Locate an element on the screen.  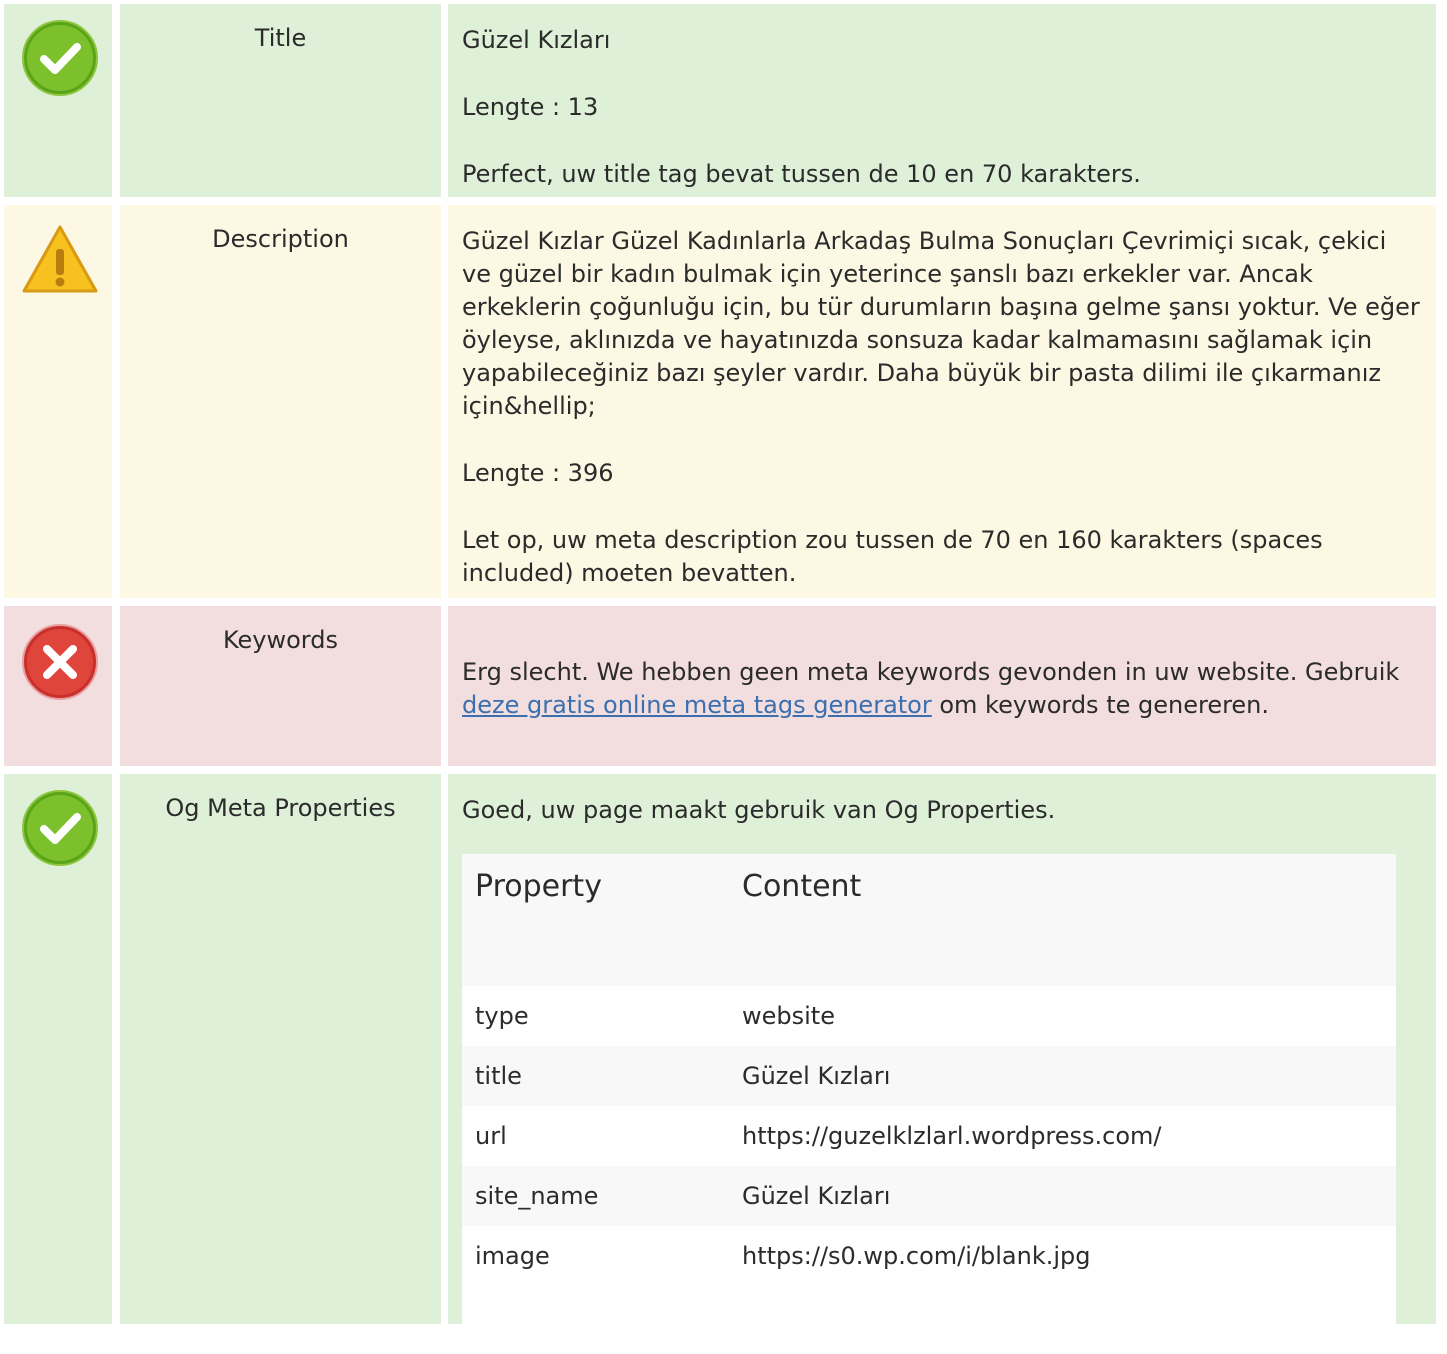
property-cell: site_name is located at coordinates (537, 1196).